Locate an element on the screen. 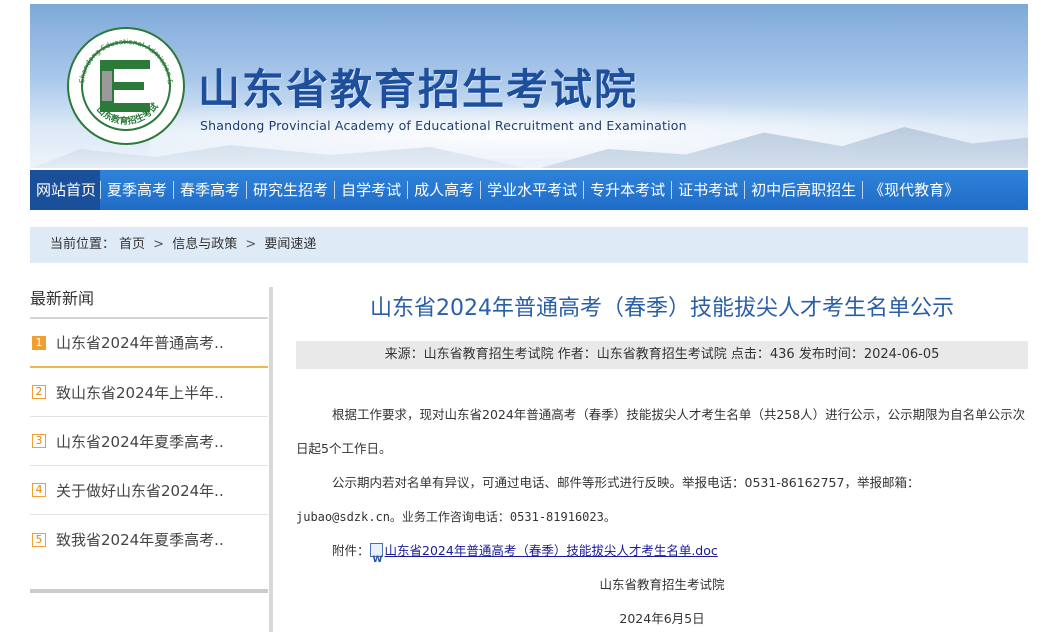  signature-org: 山东省教育招生考试院 is located at coordinates (662, 584).